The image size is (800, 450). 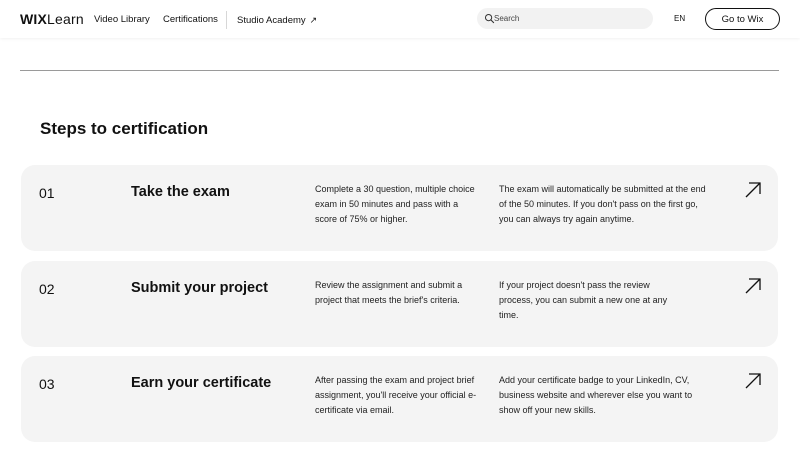 I want to click on nav-certifications: Certifications, so click(x=190, y=20).